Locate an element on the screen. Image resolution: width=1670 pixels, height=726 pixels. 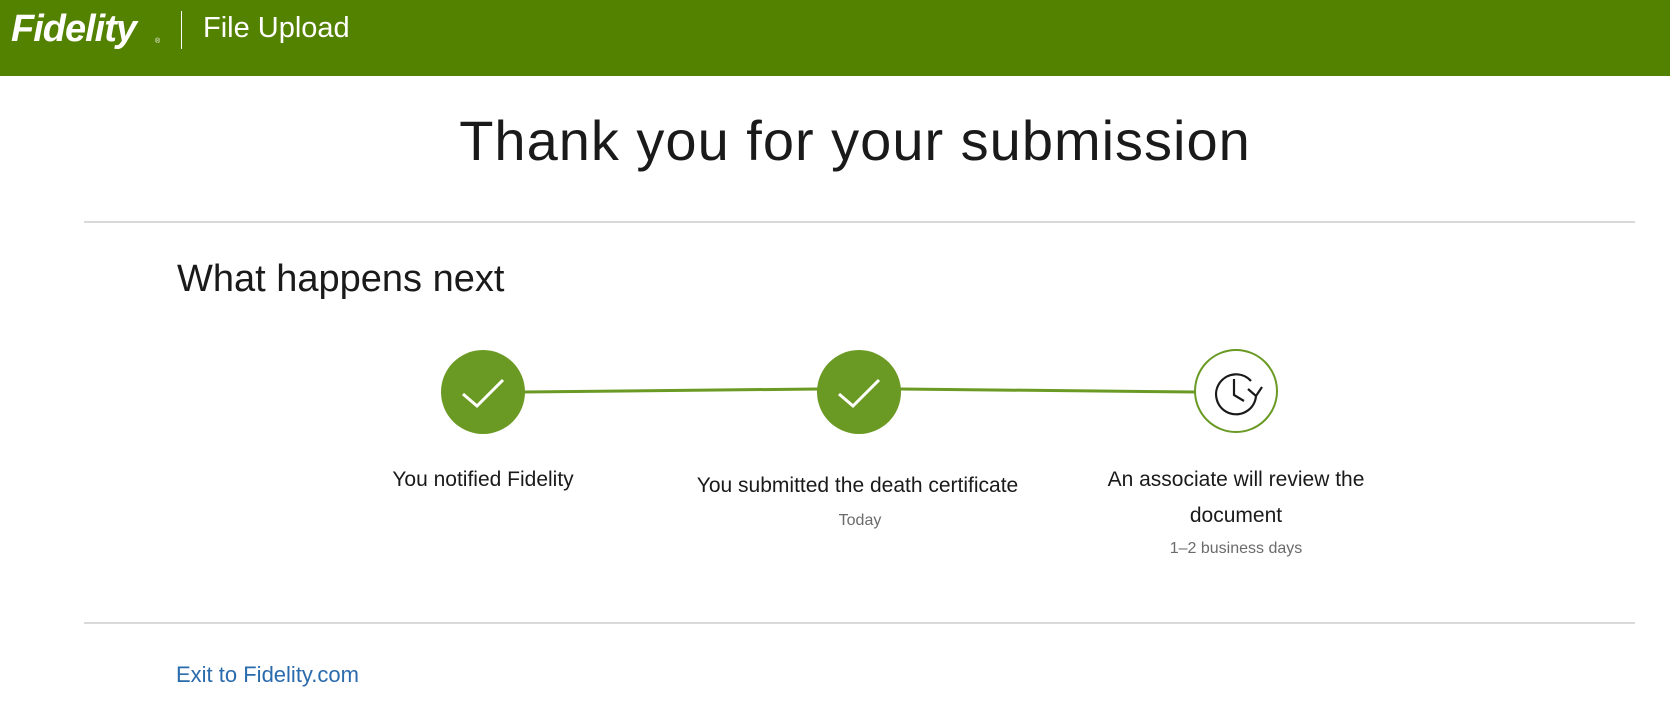
exit-link: Exit to Fidelity.com is located at coordinates (267, 675).